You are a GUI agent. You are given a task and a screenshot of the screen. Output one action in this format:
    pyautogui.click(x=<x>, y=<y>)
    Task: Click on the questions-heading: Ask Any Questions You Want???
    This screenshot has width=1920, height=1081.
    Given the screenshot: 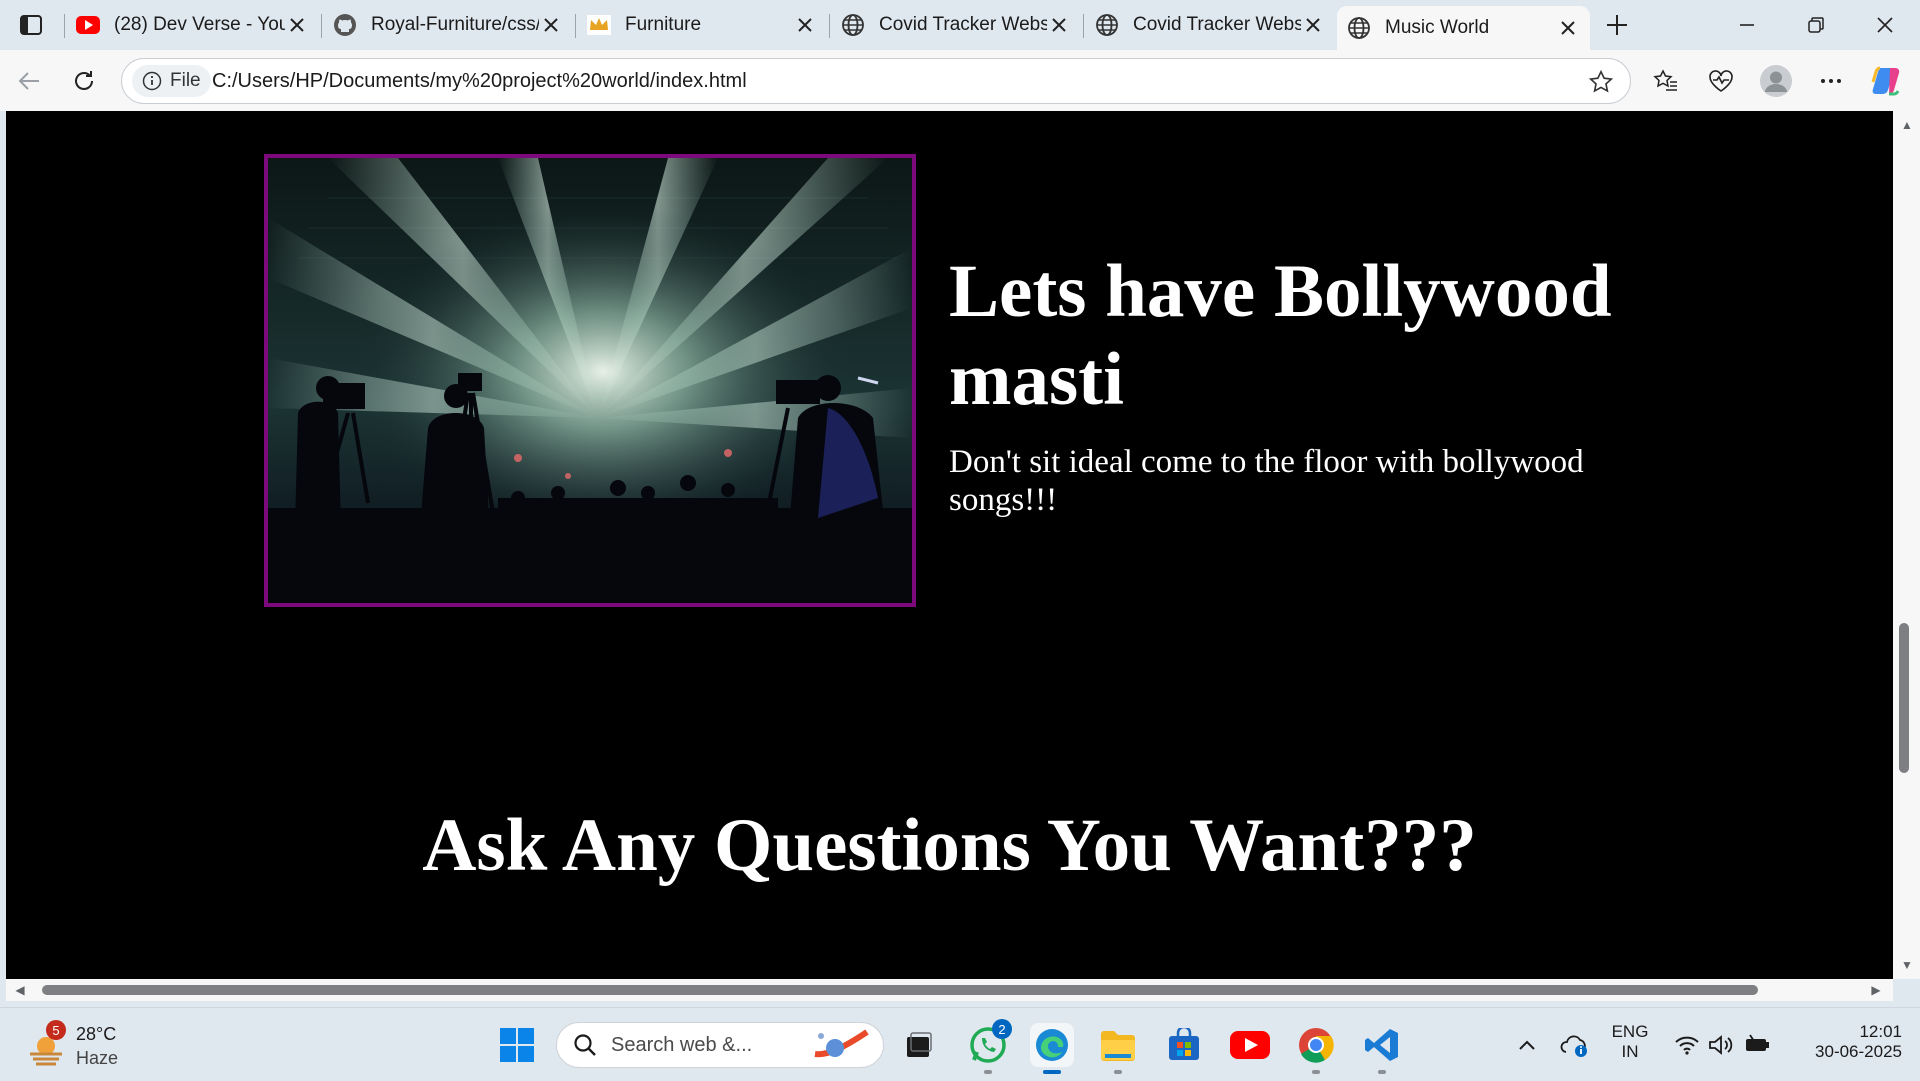 What is the action you would take?
    pyautogui.click(x=949, y=845)
    